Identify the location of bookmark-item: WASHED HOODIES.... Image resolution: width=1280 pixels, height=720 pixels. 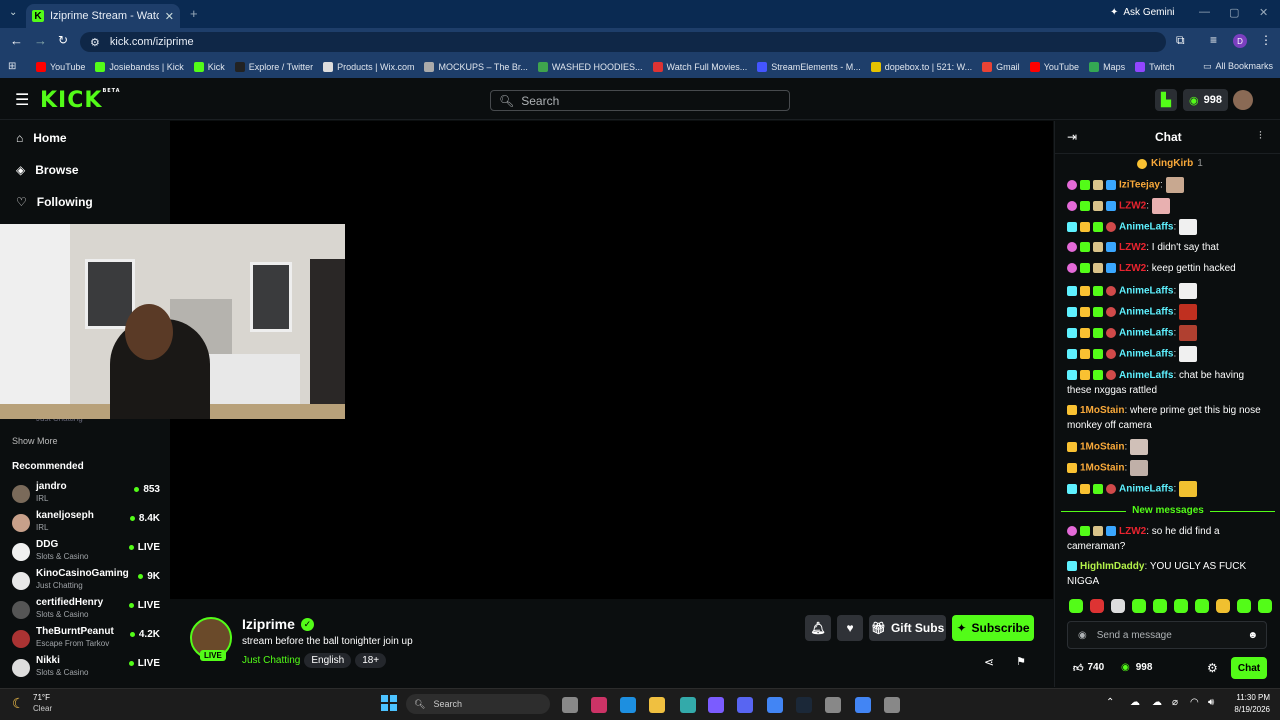
(590, 67).